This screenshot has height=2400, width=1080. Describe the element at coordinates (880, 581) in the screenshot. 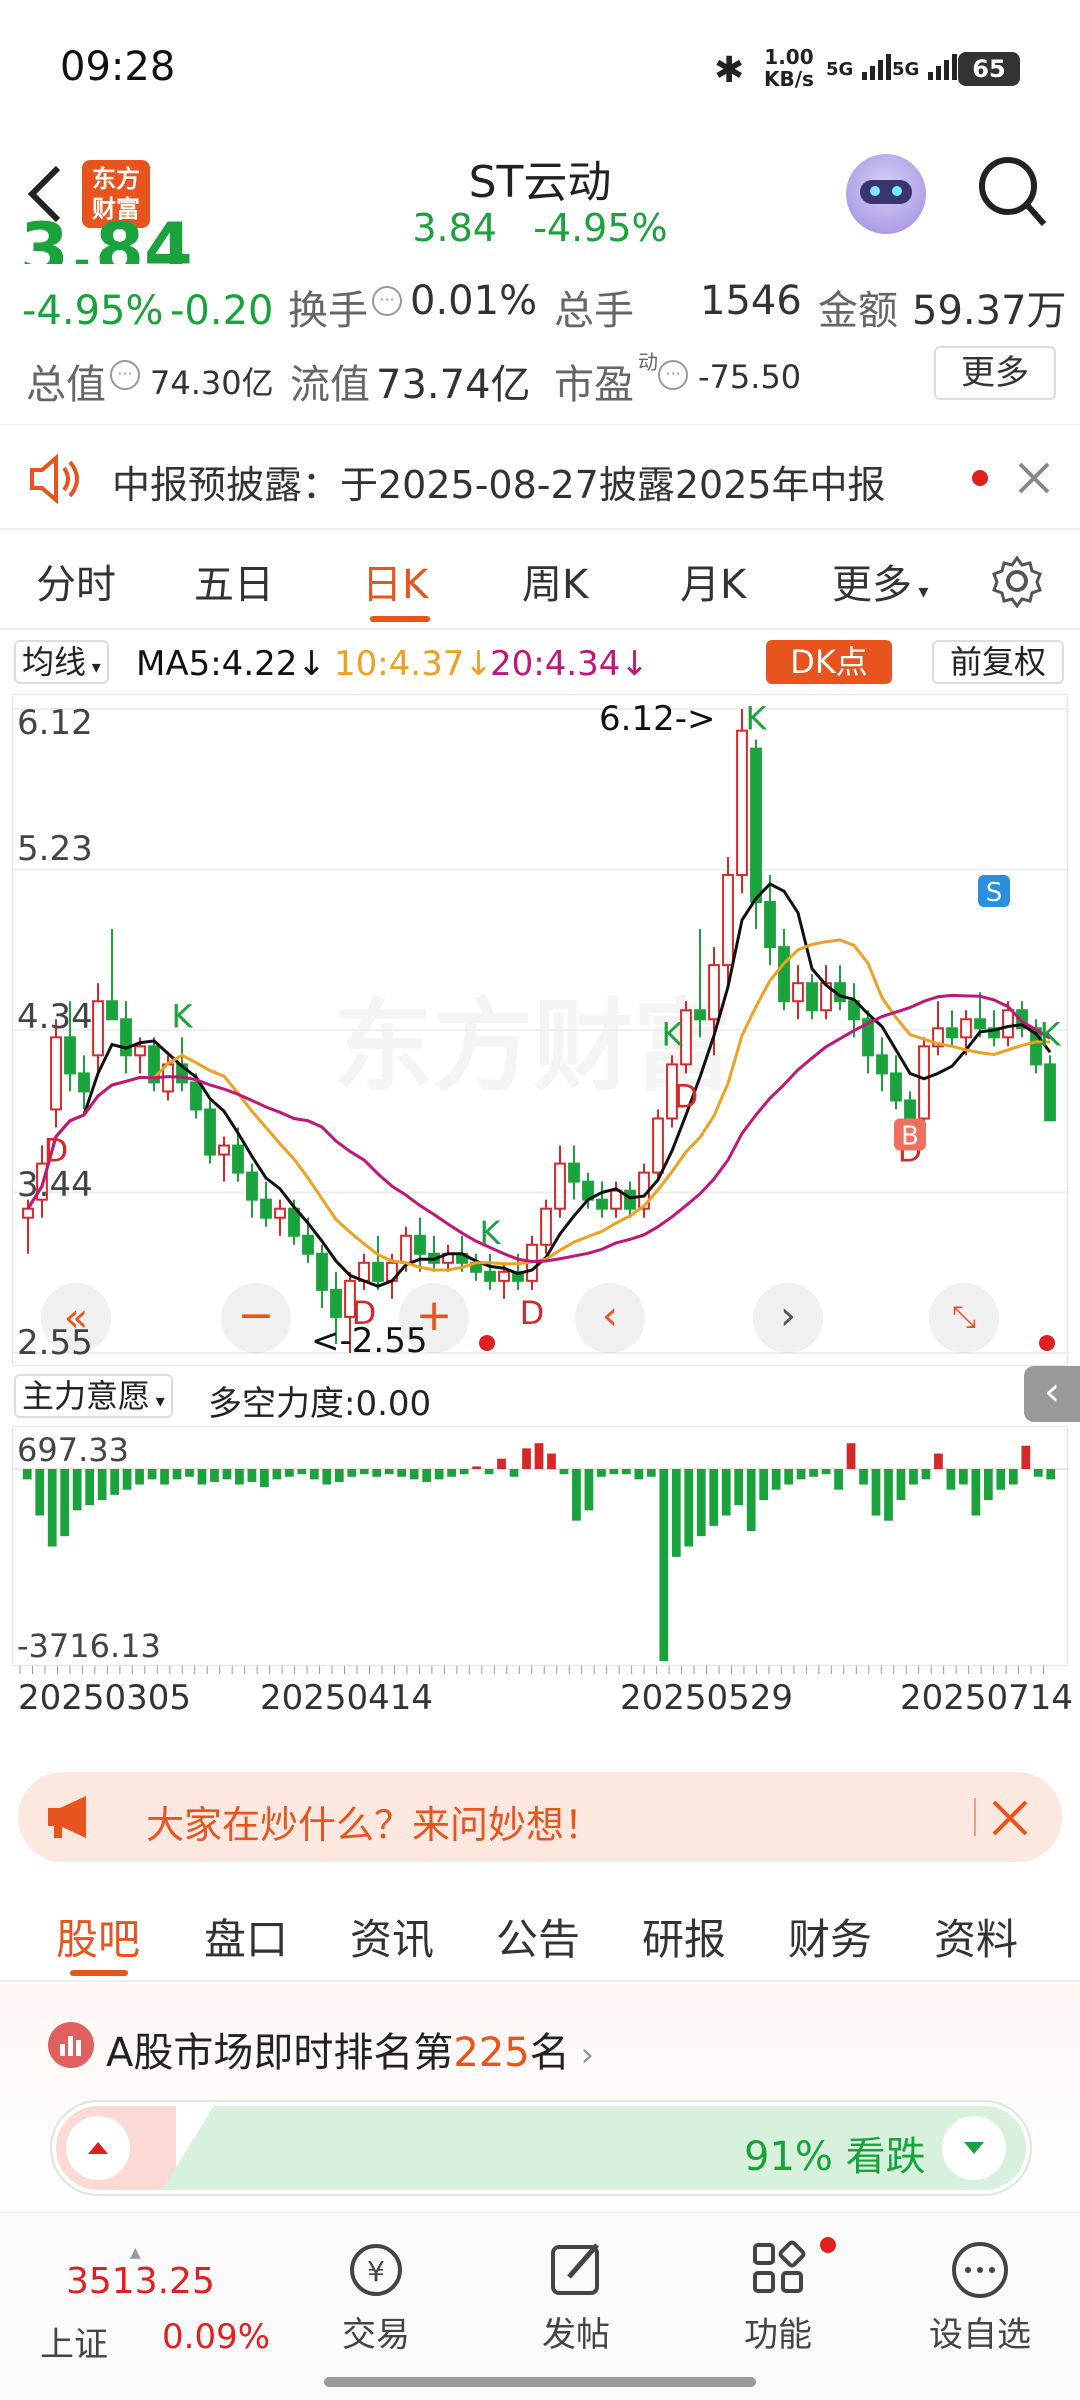

I see `tab-more: 更多 ▾` at that location.